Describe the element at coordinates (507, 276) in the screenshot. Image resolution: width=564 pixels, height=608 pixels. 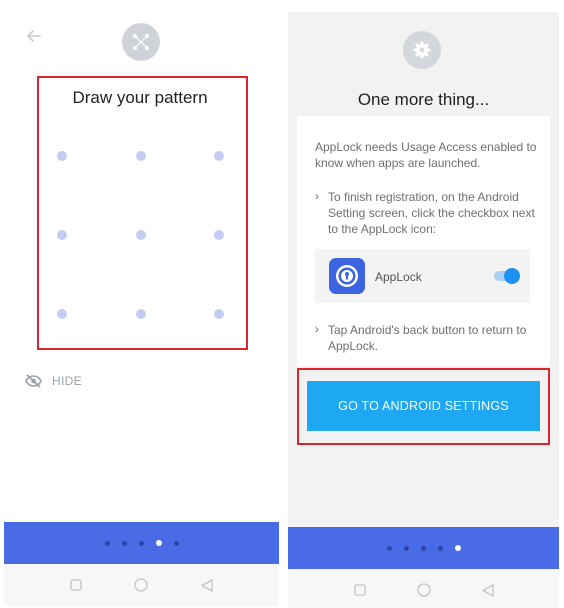
I see `usage-access-toggle` at that location.